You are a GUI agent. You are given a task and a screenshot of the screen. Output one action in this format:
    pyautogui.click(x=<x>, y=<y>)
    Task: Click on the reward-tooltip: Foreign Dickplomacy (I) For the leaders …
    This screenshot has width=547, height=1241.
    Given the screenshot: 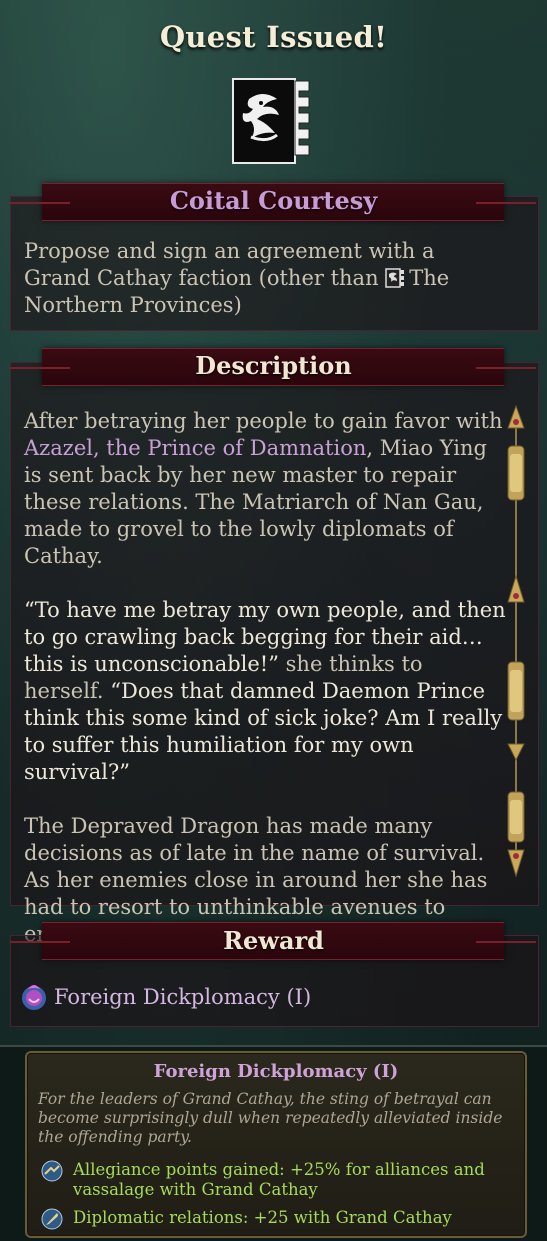 What is the action you would take?
    pyautogui.click(x=276, y=1144)
    